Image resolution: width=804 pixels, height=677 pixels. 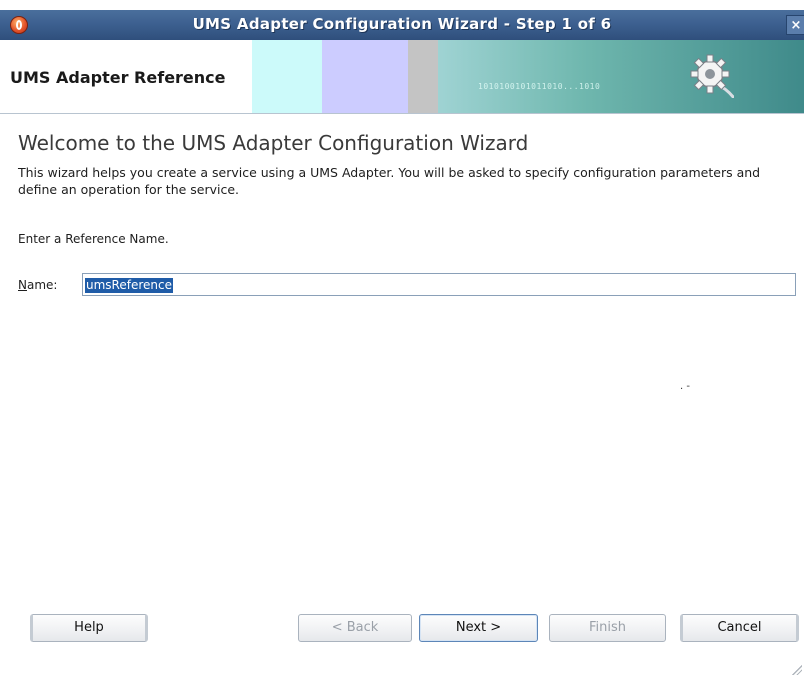 What do you see at coordinates (478, 628) in the screenshot?
I see `next-button: Next >` at bounding box center [478, 628].